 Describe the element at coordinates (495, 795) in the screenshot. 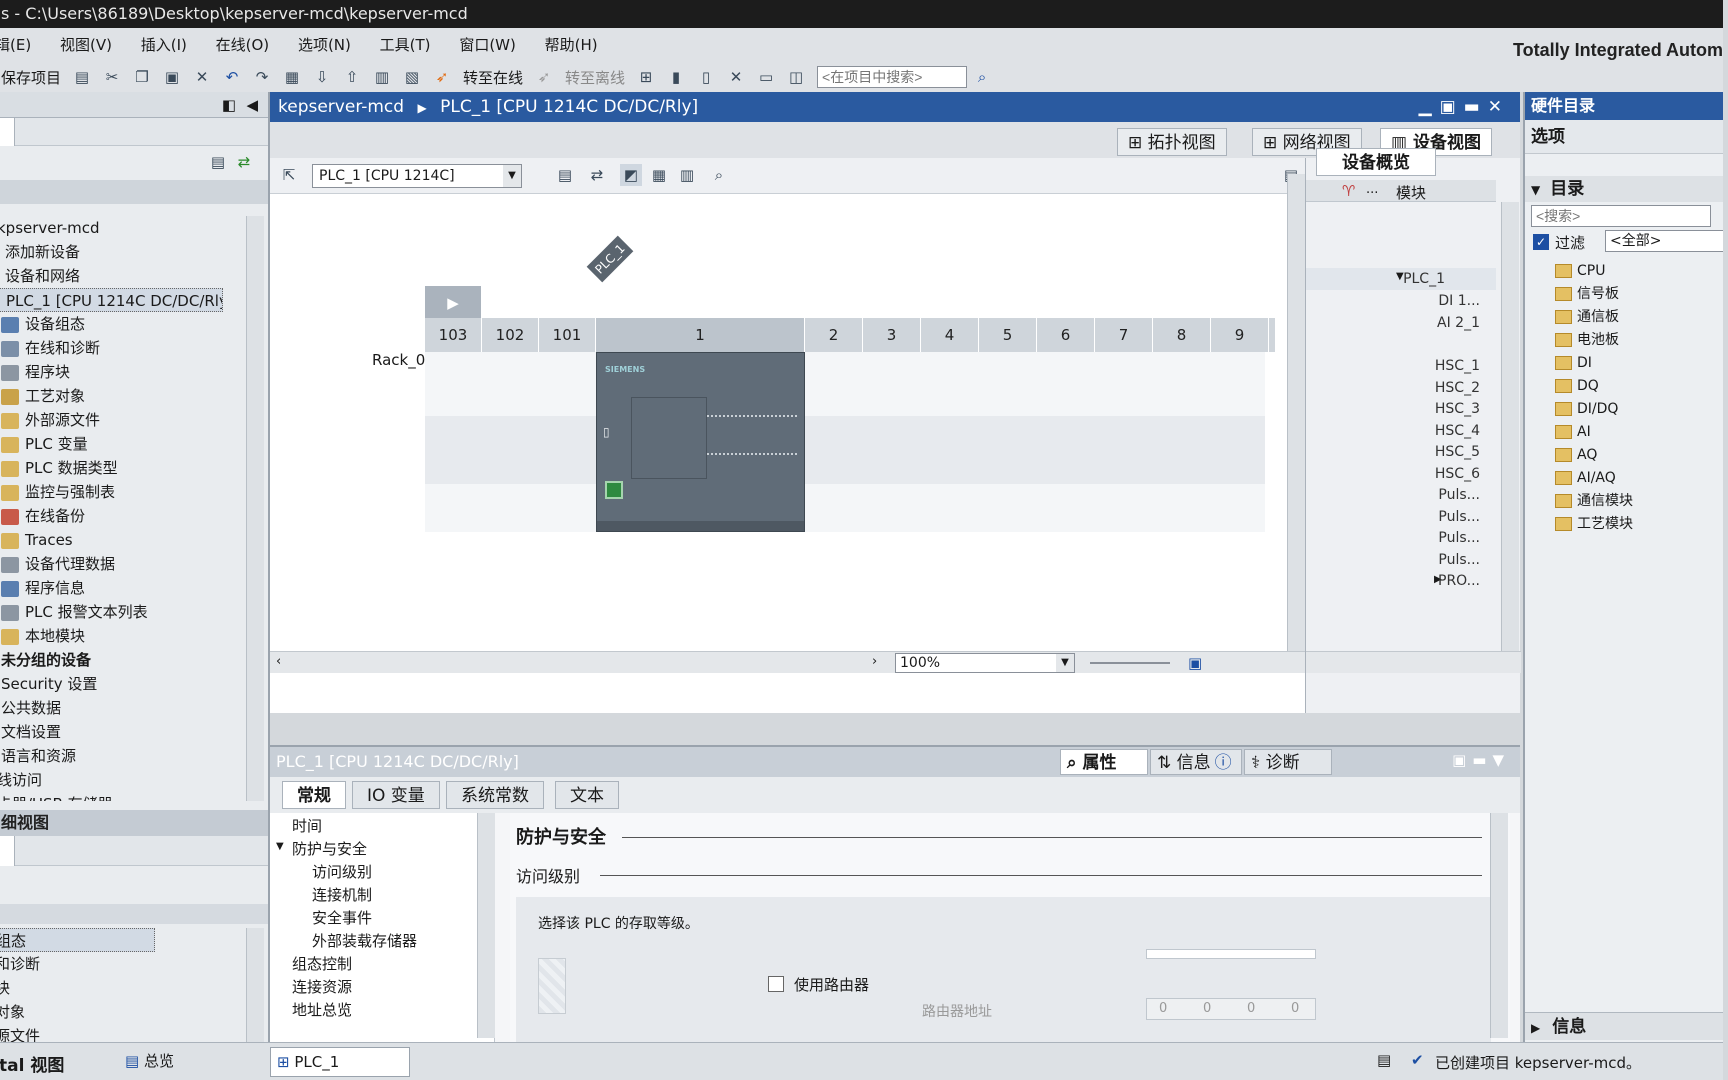

I see `tab-system-constants: 系统常数` at that location.